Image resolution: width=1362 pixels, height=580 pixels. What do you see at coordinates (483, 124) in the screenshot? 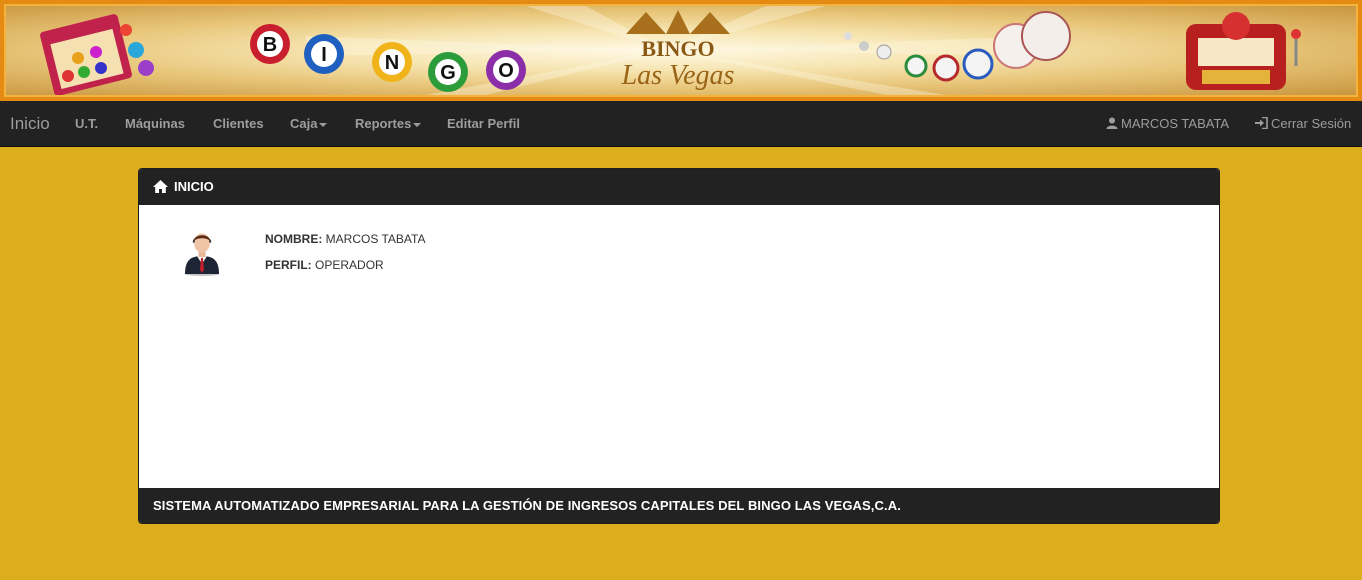
I see `nav-item-editar-perfil: Editar Perfil` at bounding box center [483, 124].